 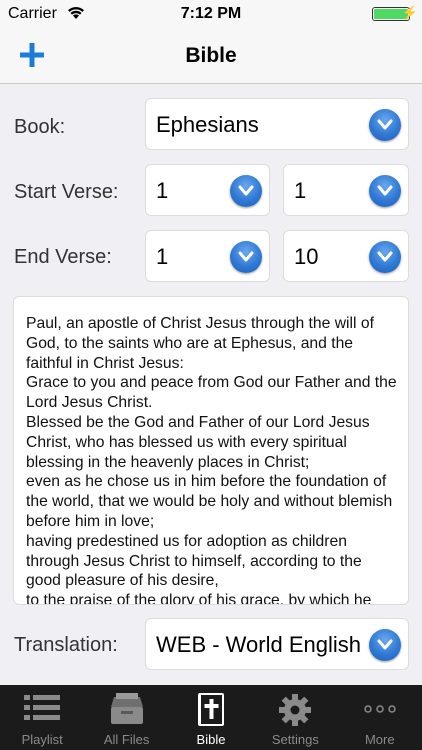 I want to click on translation-select: WEB - World English, so click(x=277, y=644).